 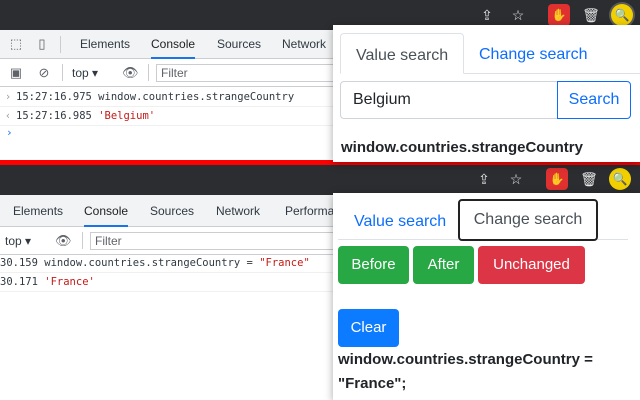 I want to click on log-text: 30.171, so click(x=22, y=282).